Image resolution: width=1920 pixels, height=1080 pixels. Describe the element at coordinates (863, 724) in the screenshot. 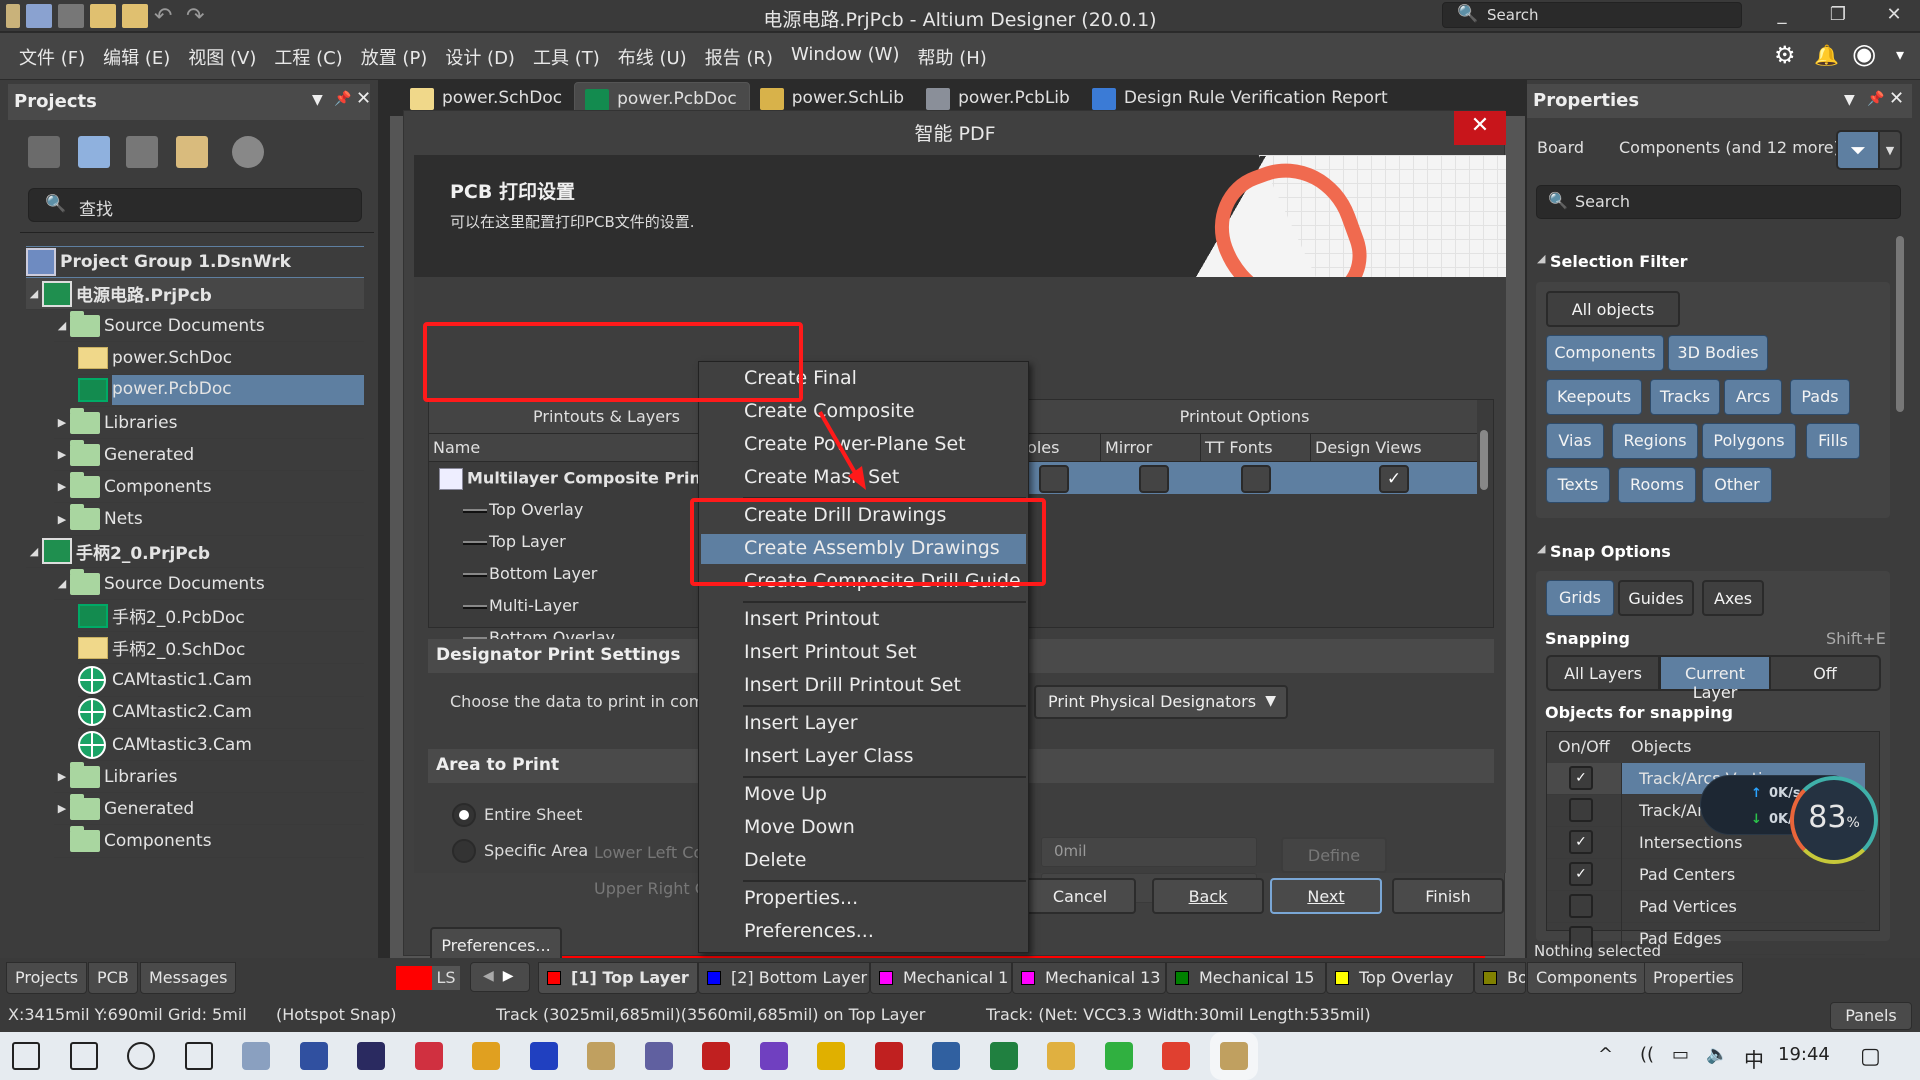

I see `context-menu-item: Insert Layer` at that location.